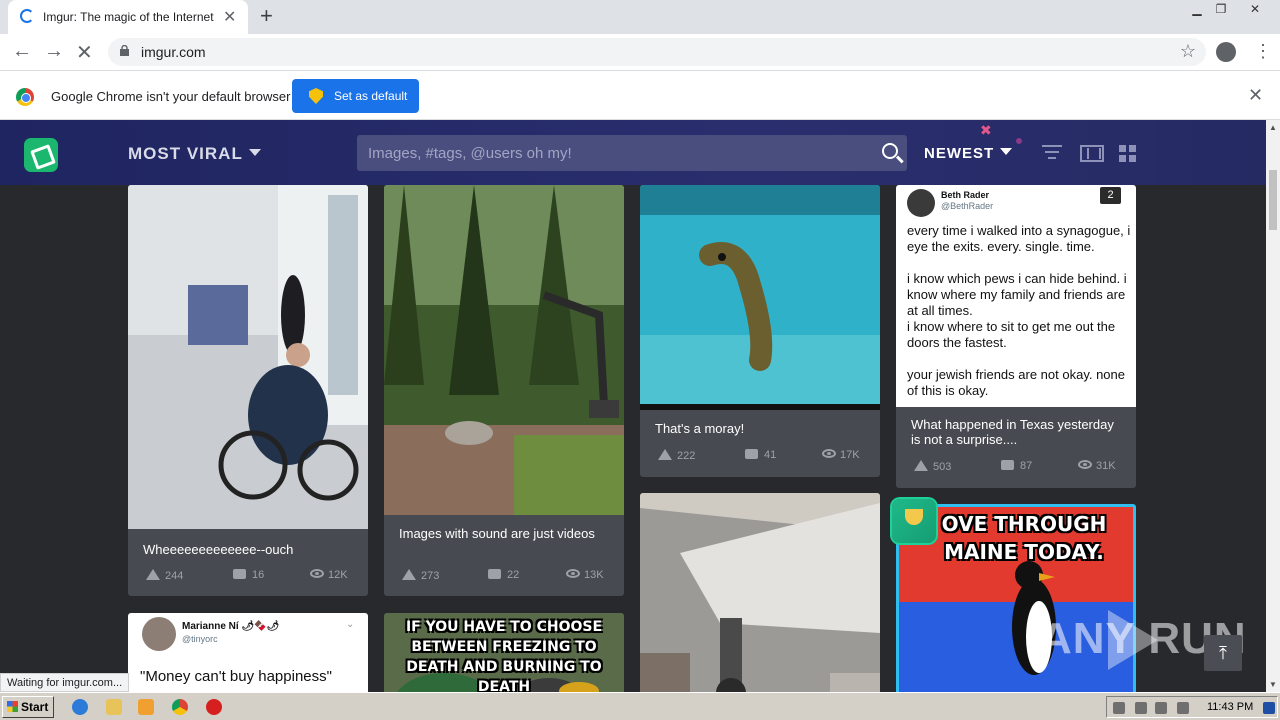  I want to click on filter-icon, so click(1052, 153).